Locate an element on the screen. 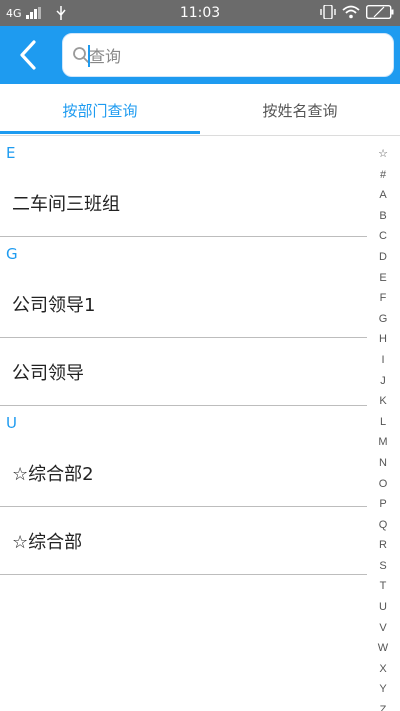 This screenshot has width=400, height=711. index-letter: O is located at coordinates (383, 484).